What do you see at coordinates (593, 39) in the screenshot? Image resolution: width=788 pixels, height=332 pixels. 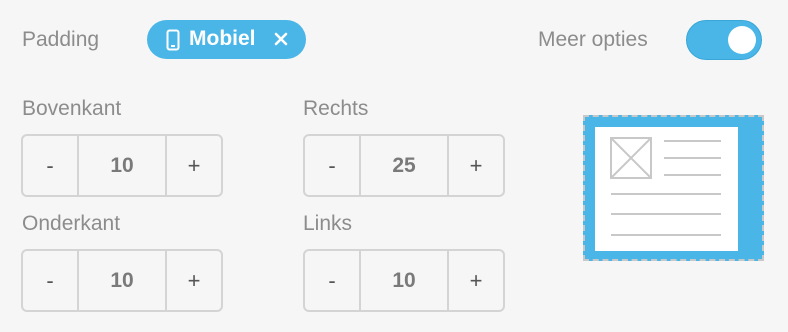 I see `more-options-label: Meer opties` at bounding box center [593, 39].